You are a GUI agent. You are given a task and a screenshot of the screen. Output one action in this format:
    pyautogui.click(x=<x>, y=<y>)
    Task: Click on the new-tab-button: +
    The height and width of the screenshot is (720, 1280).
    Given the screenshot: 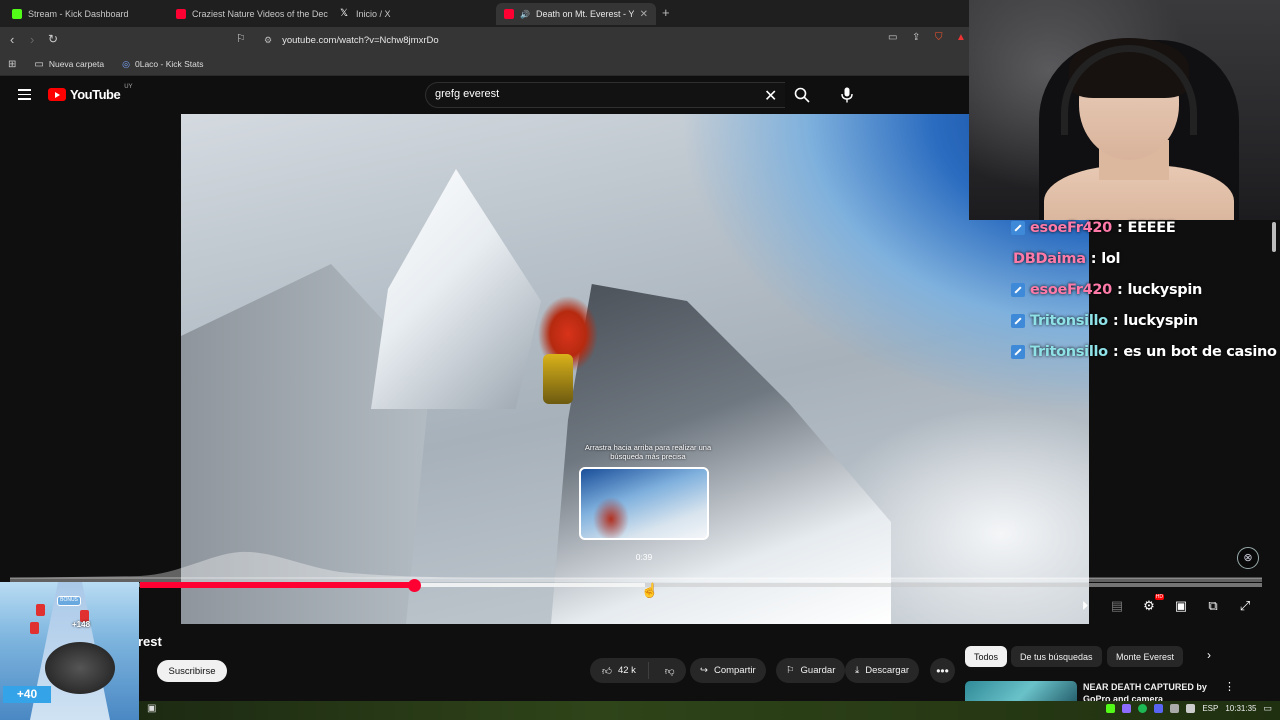 What is the action you would take?
    pyautogui.click(x=666, y=12)
    